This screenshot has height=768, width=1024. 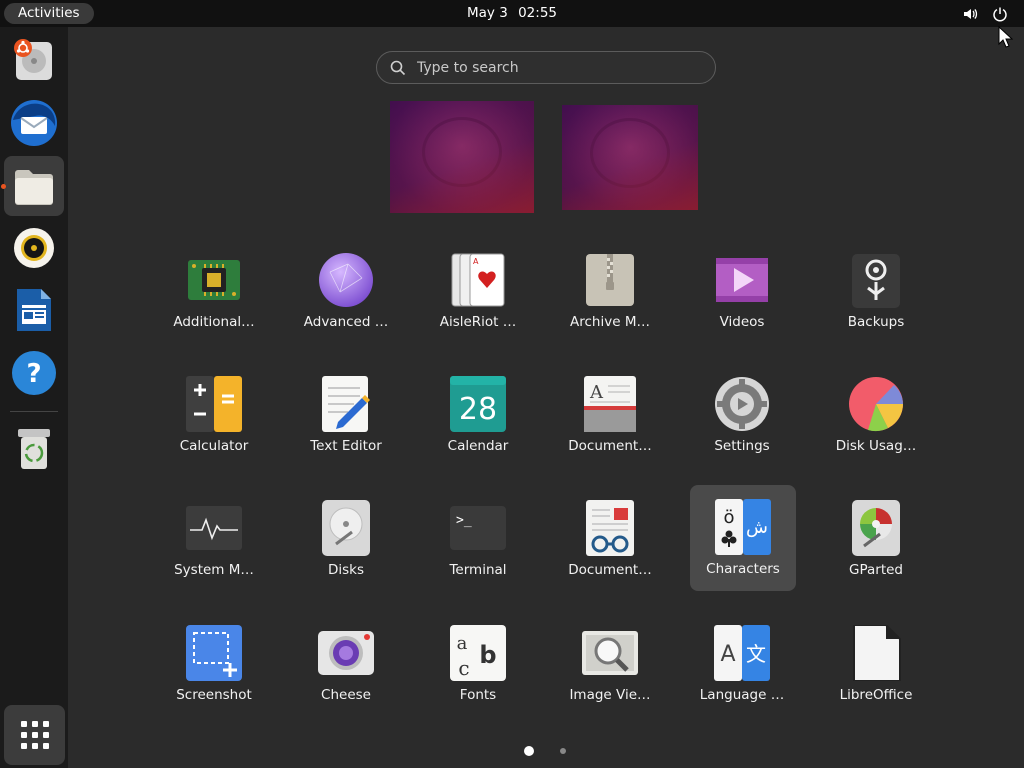 What do you see at coordinates (214, 695) in the screenshot?
I see `app-label: Screenshot` at bounding box center [214, 695].